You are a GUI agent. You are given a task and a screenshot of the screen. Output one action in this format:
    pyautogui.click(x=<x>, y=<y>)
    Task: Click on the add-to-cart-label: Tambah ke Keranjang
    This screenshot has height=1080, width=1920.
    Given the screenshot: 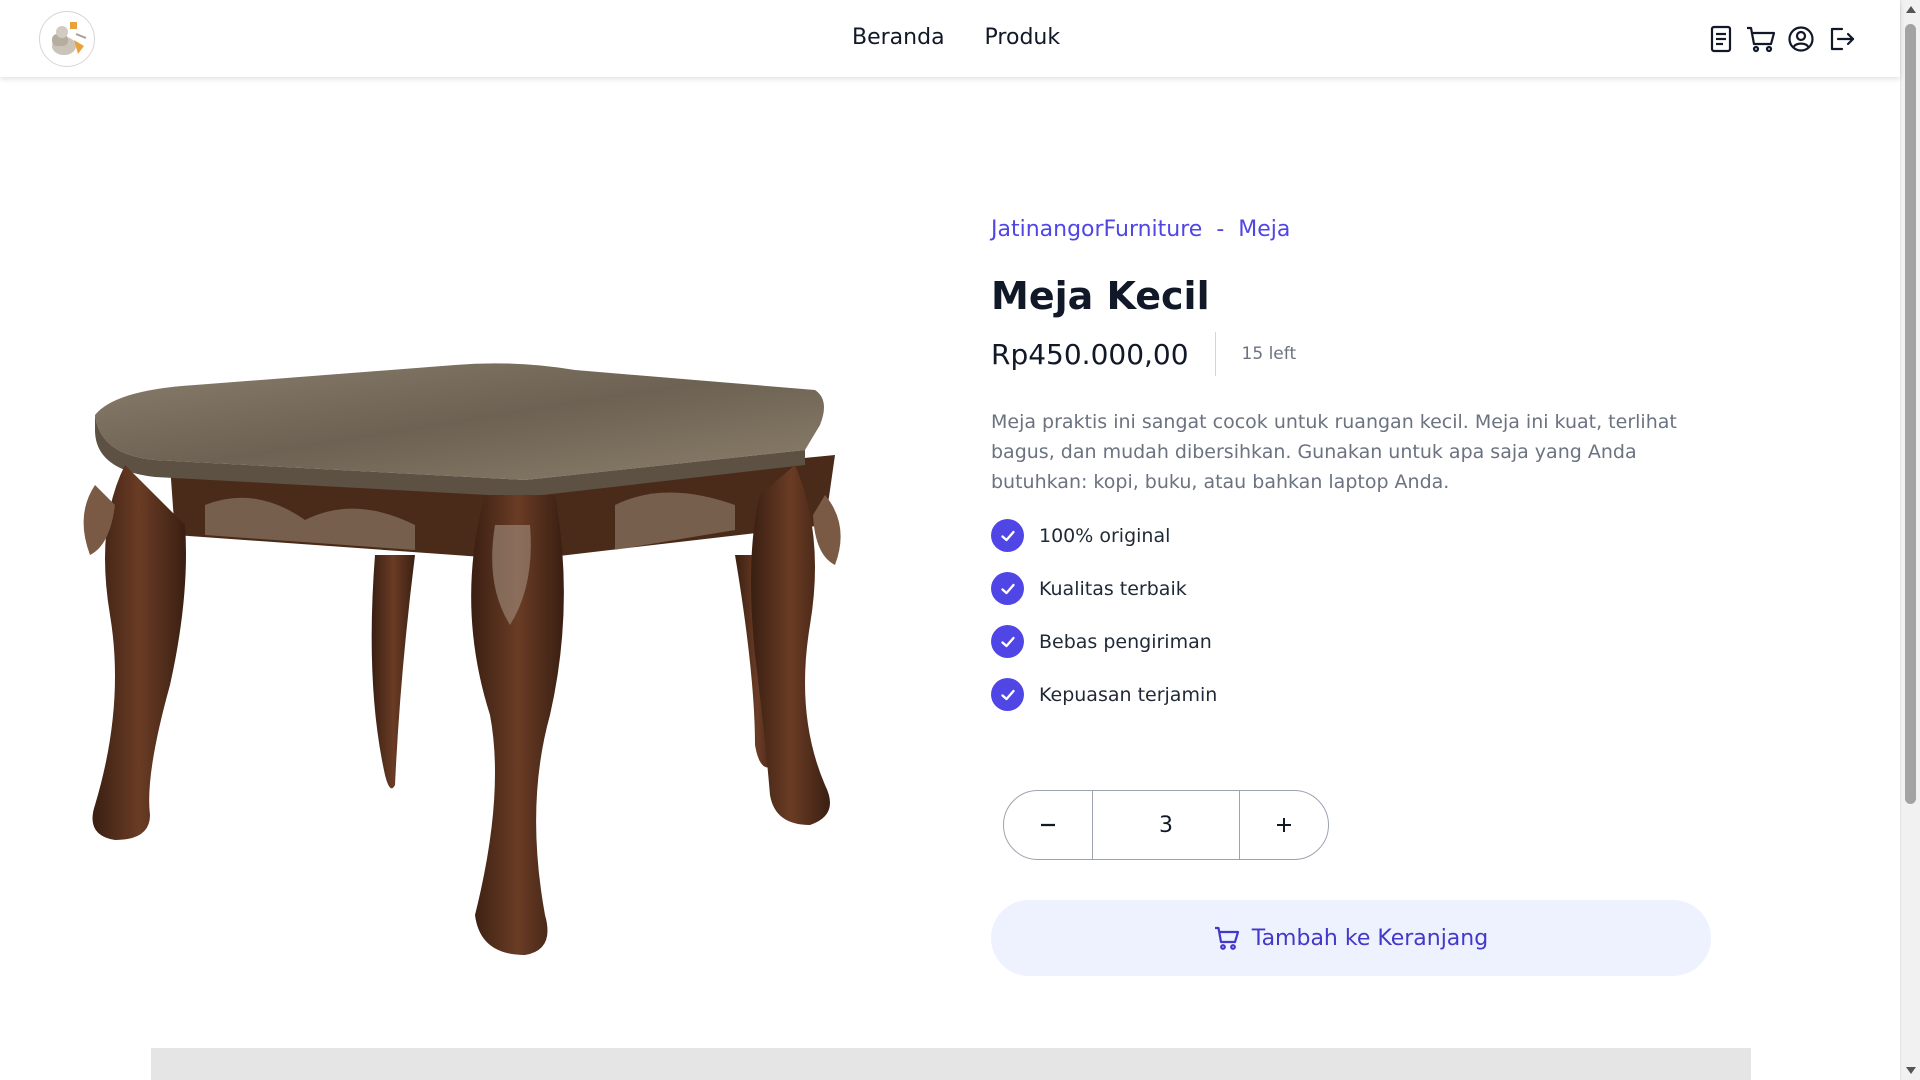 What is the action you would take?
    pyautogui.click(x=1370, y=938)
    